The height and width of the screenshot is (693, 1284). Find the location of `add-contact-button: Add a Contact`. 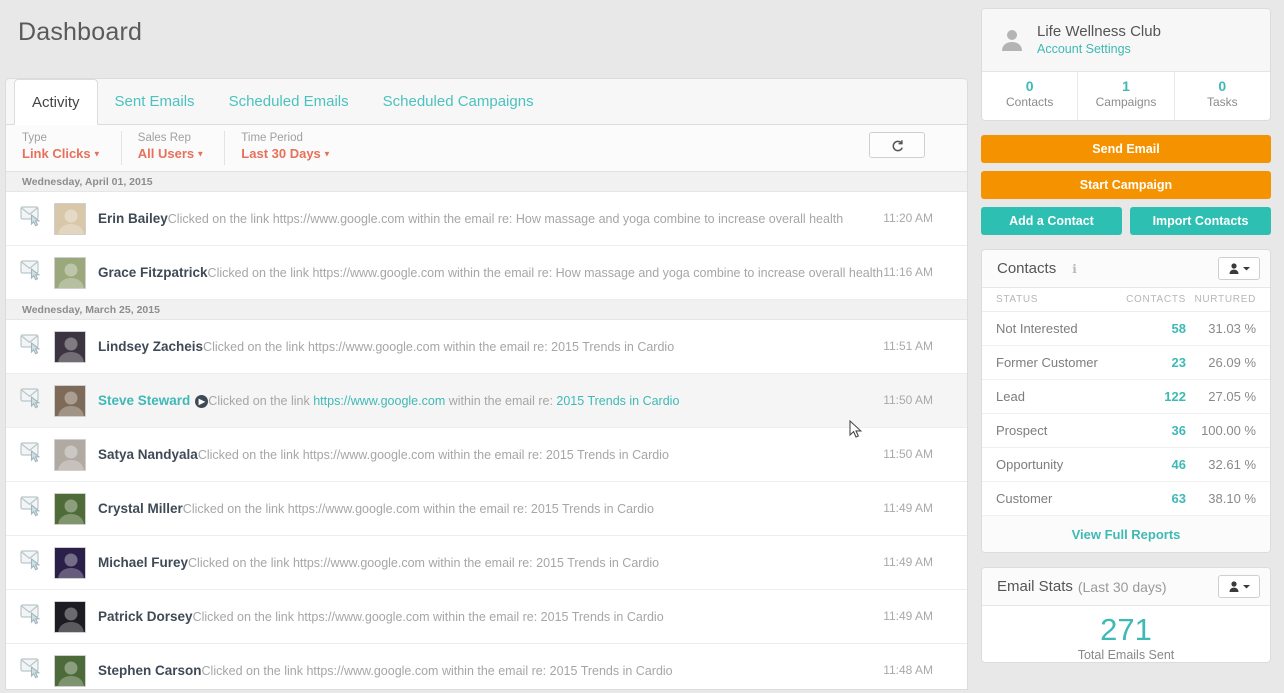

add-contact-button: Add a Contact is located at coordinates (1051, 221).